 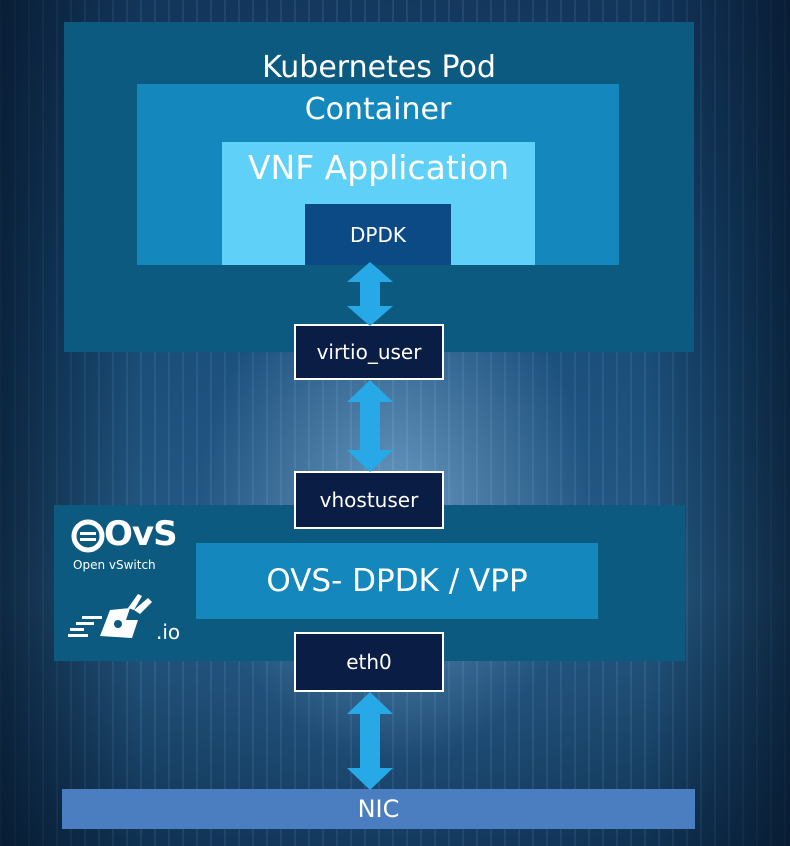 What do you see at coordinates (114, 565) in the screenshot?
I see `ovs-subtitle: Open vSwitch` at bounding box center [114, 565].